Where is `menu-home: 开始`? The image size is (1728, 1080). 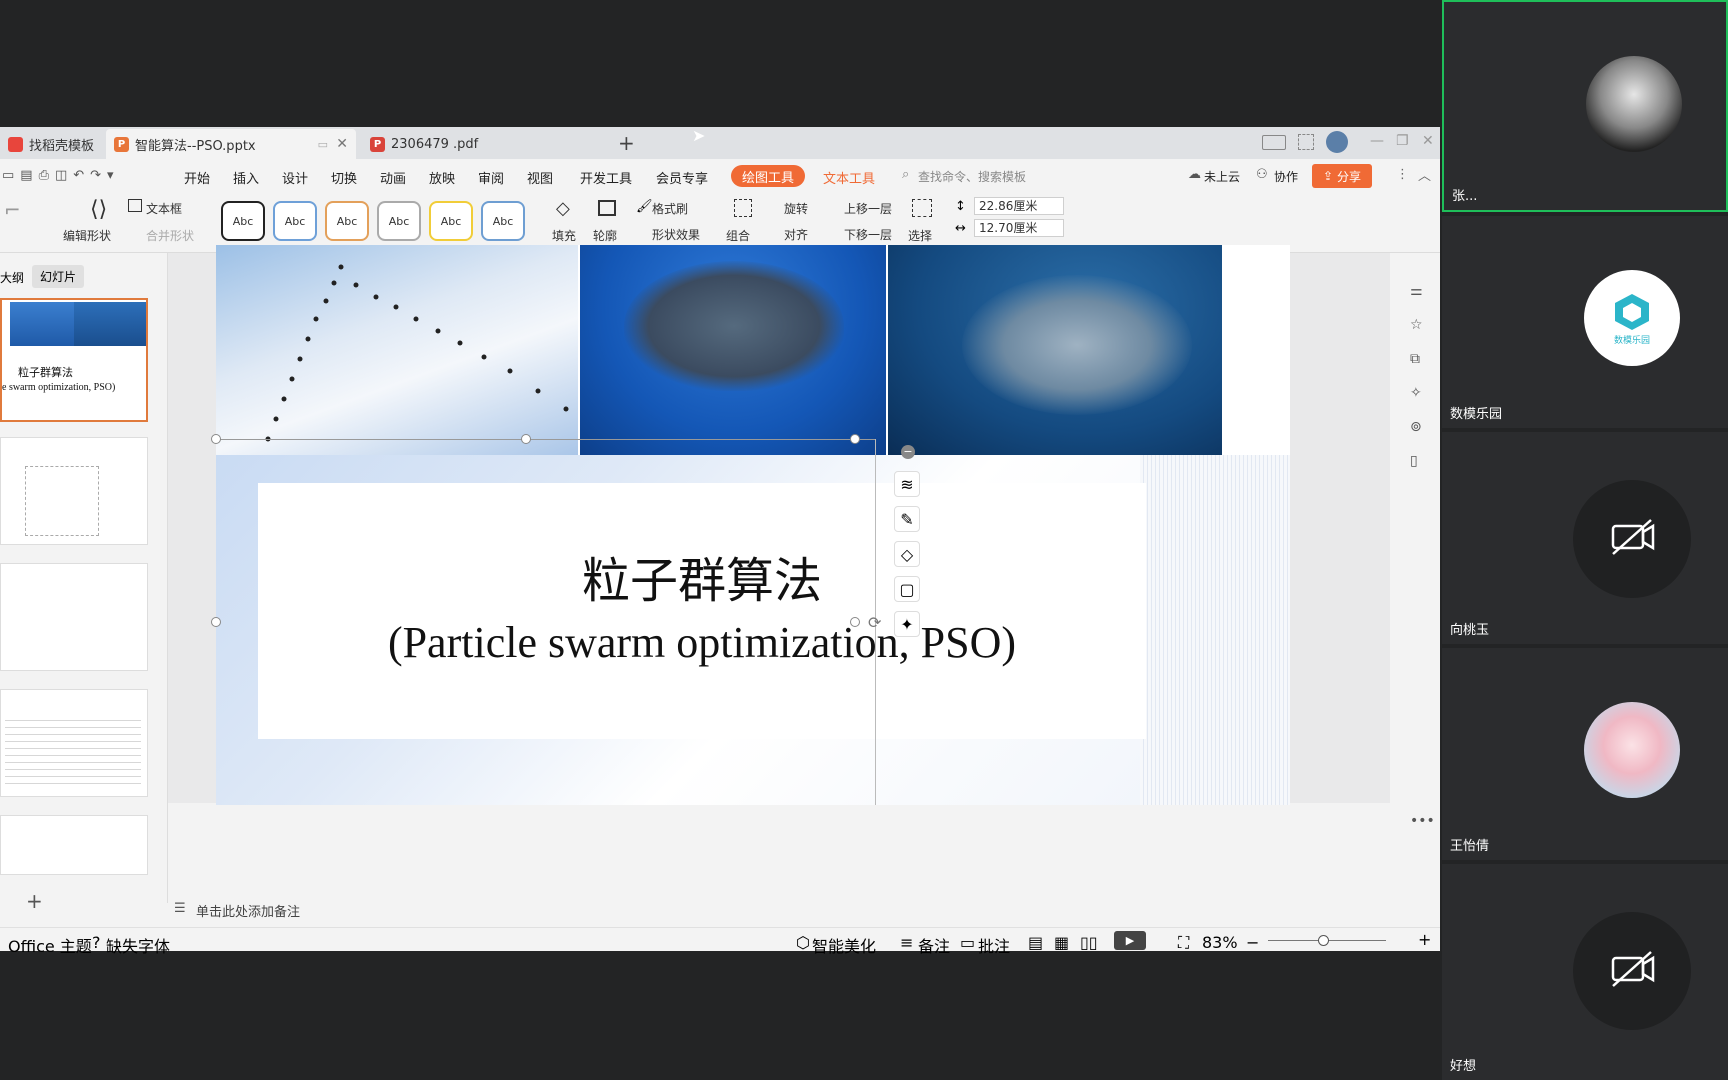 menu-home: 开始 is located at coordinates (197, 177).